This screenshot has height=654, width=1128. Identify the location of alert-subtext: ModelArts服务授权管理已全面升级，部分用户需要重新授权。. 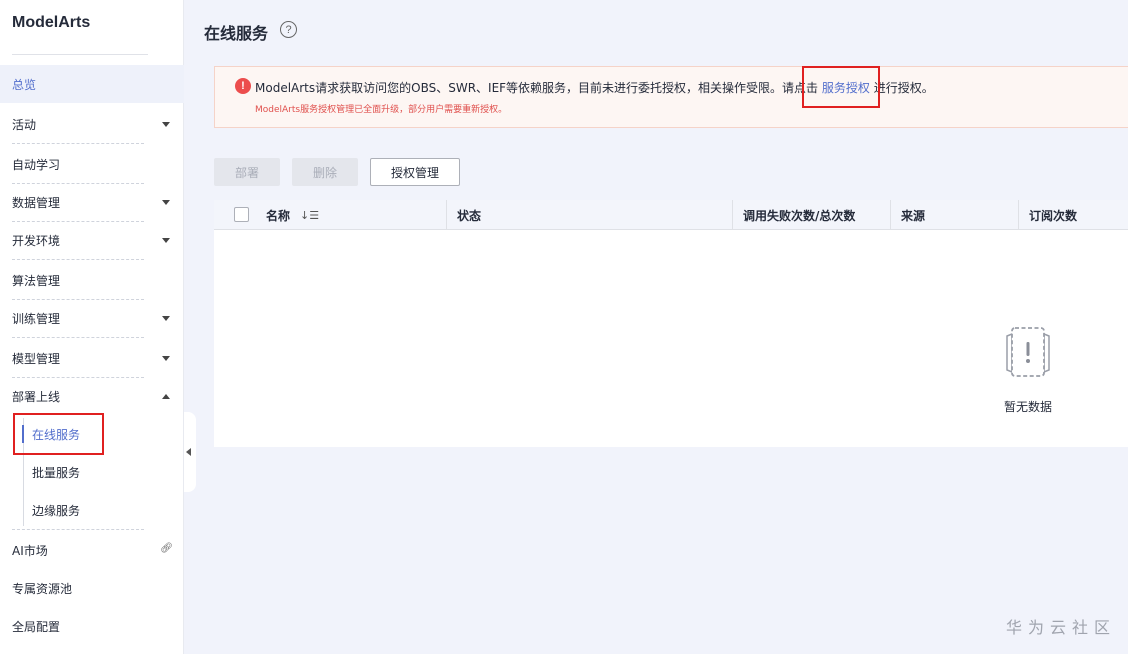
(381, 110).